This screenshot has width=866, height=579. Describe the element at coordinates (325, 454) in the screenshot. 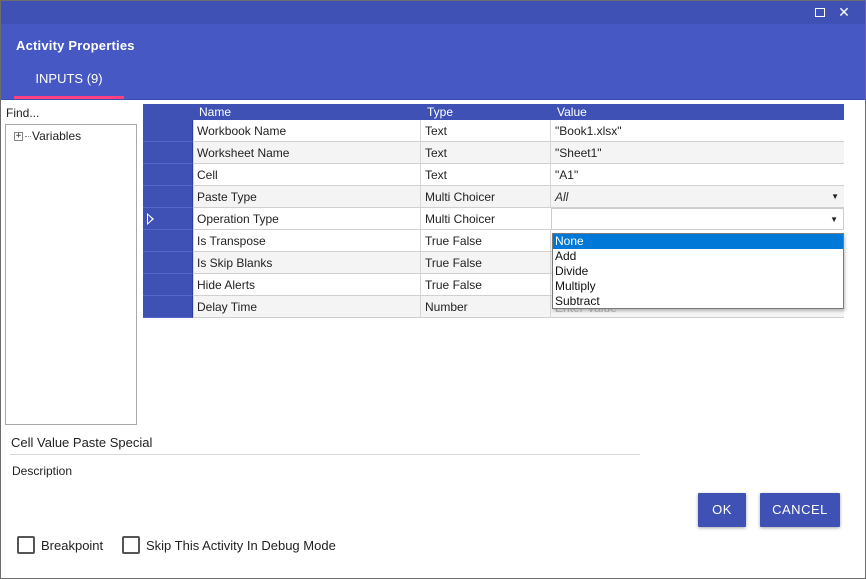

I see `divider` at that location.